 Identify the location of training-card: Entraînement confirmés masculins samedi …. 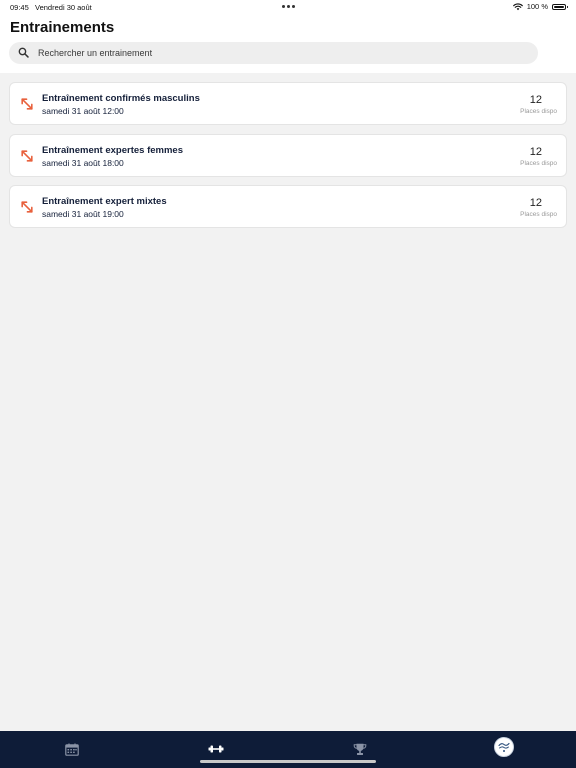
(288, 103).